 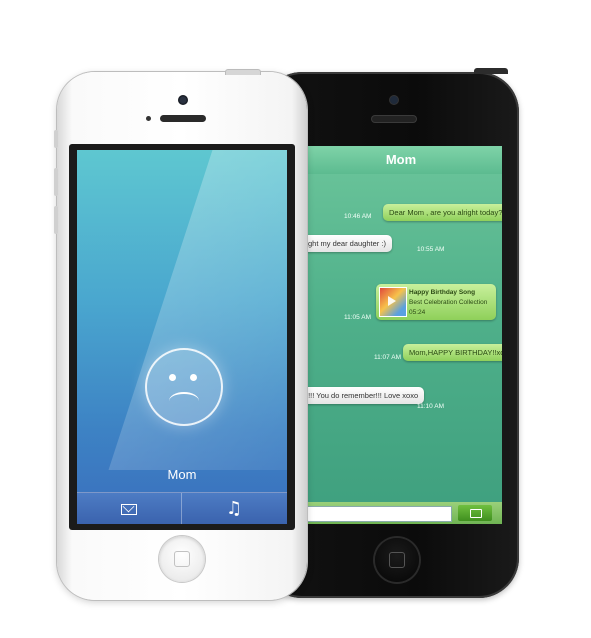 What do you see at coordinates (362, 395) in the screenshot?
I see `message-bubble-incoming: MG!!! You do remember!!! Love xoxo` at bounding box center [362, 395].